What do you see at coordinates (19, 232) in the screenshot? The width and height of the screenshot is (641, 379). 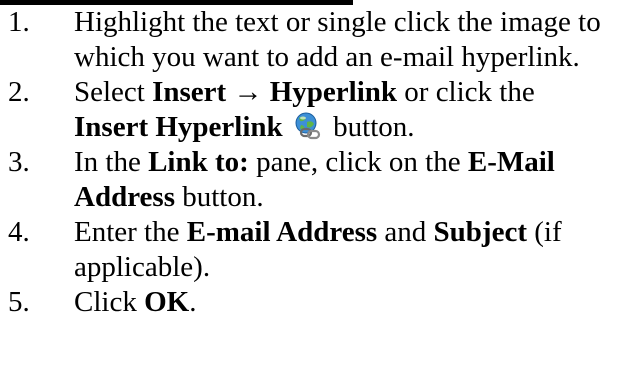 I see `step-number: 4.` at bounding box center [19, 232].